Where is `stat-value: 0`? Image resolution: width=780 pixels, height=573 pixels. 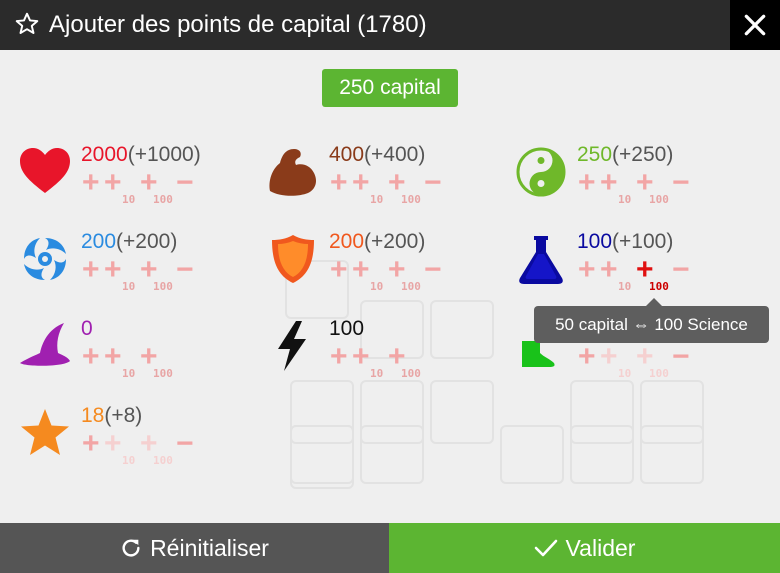
stat-value: 0 is located at coordinates (87, 328).